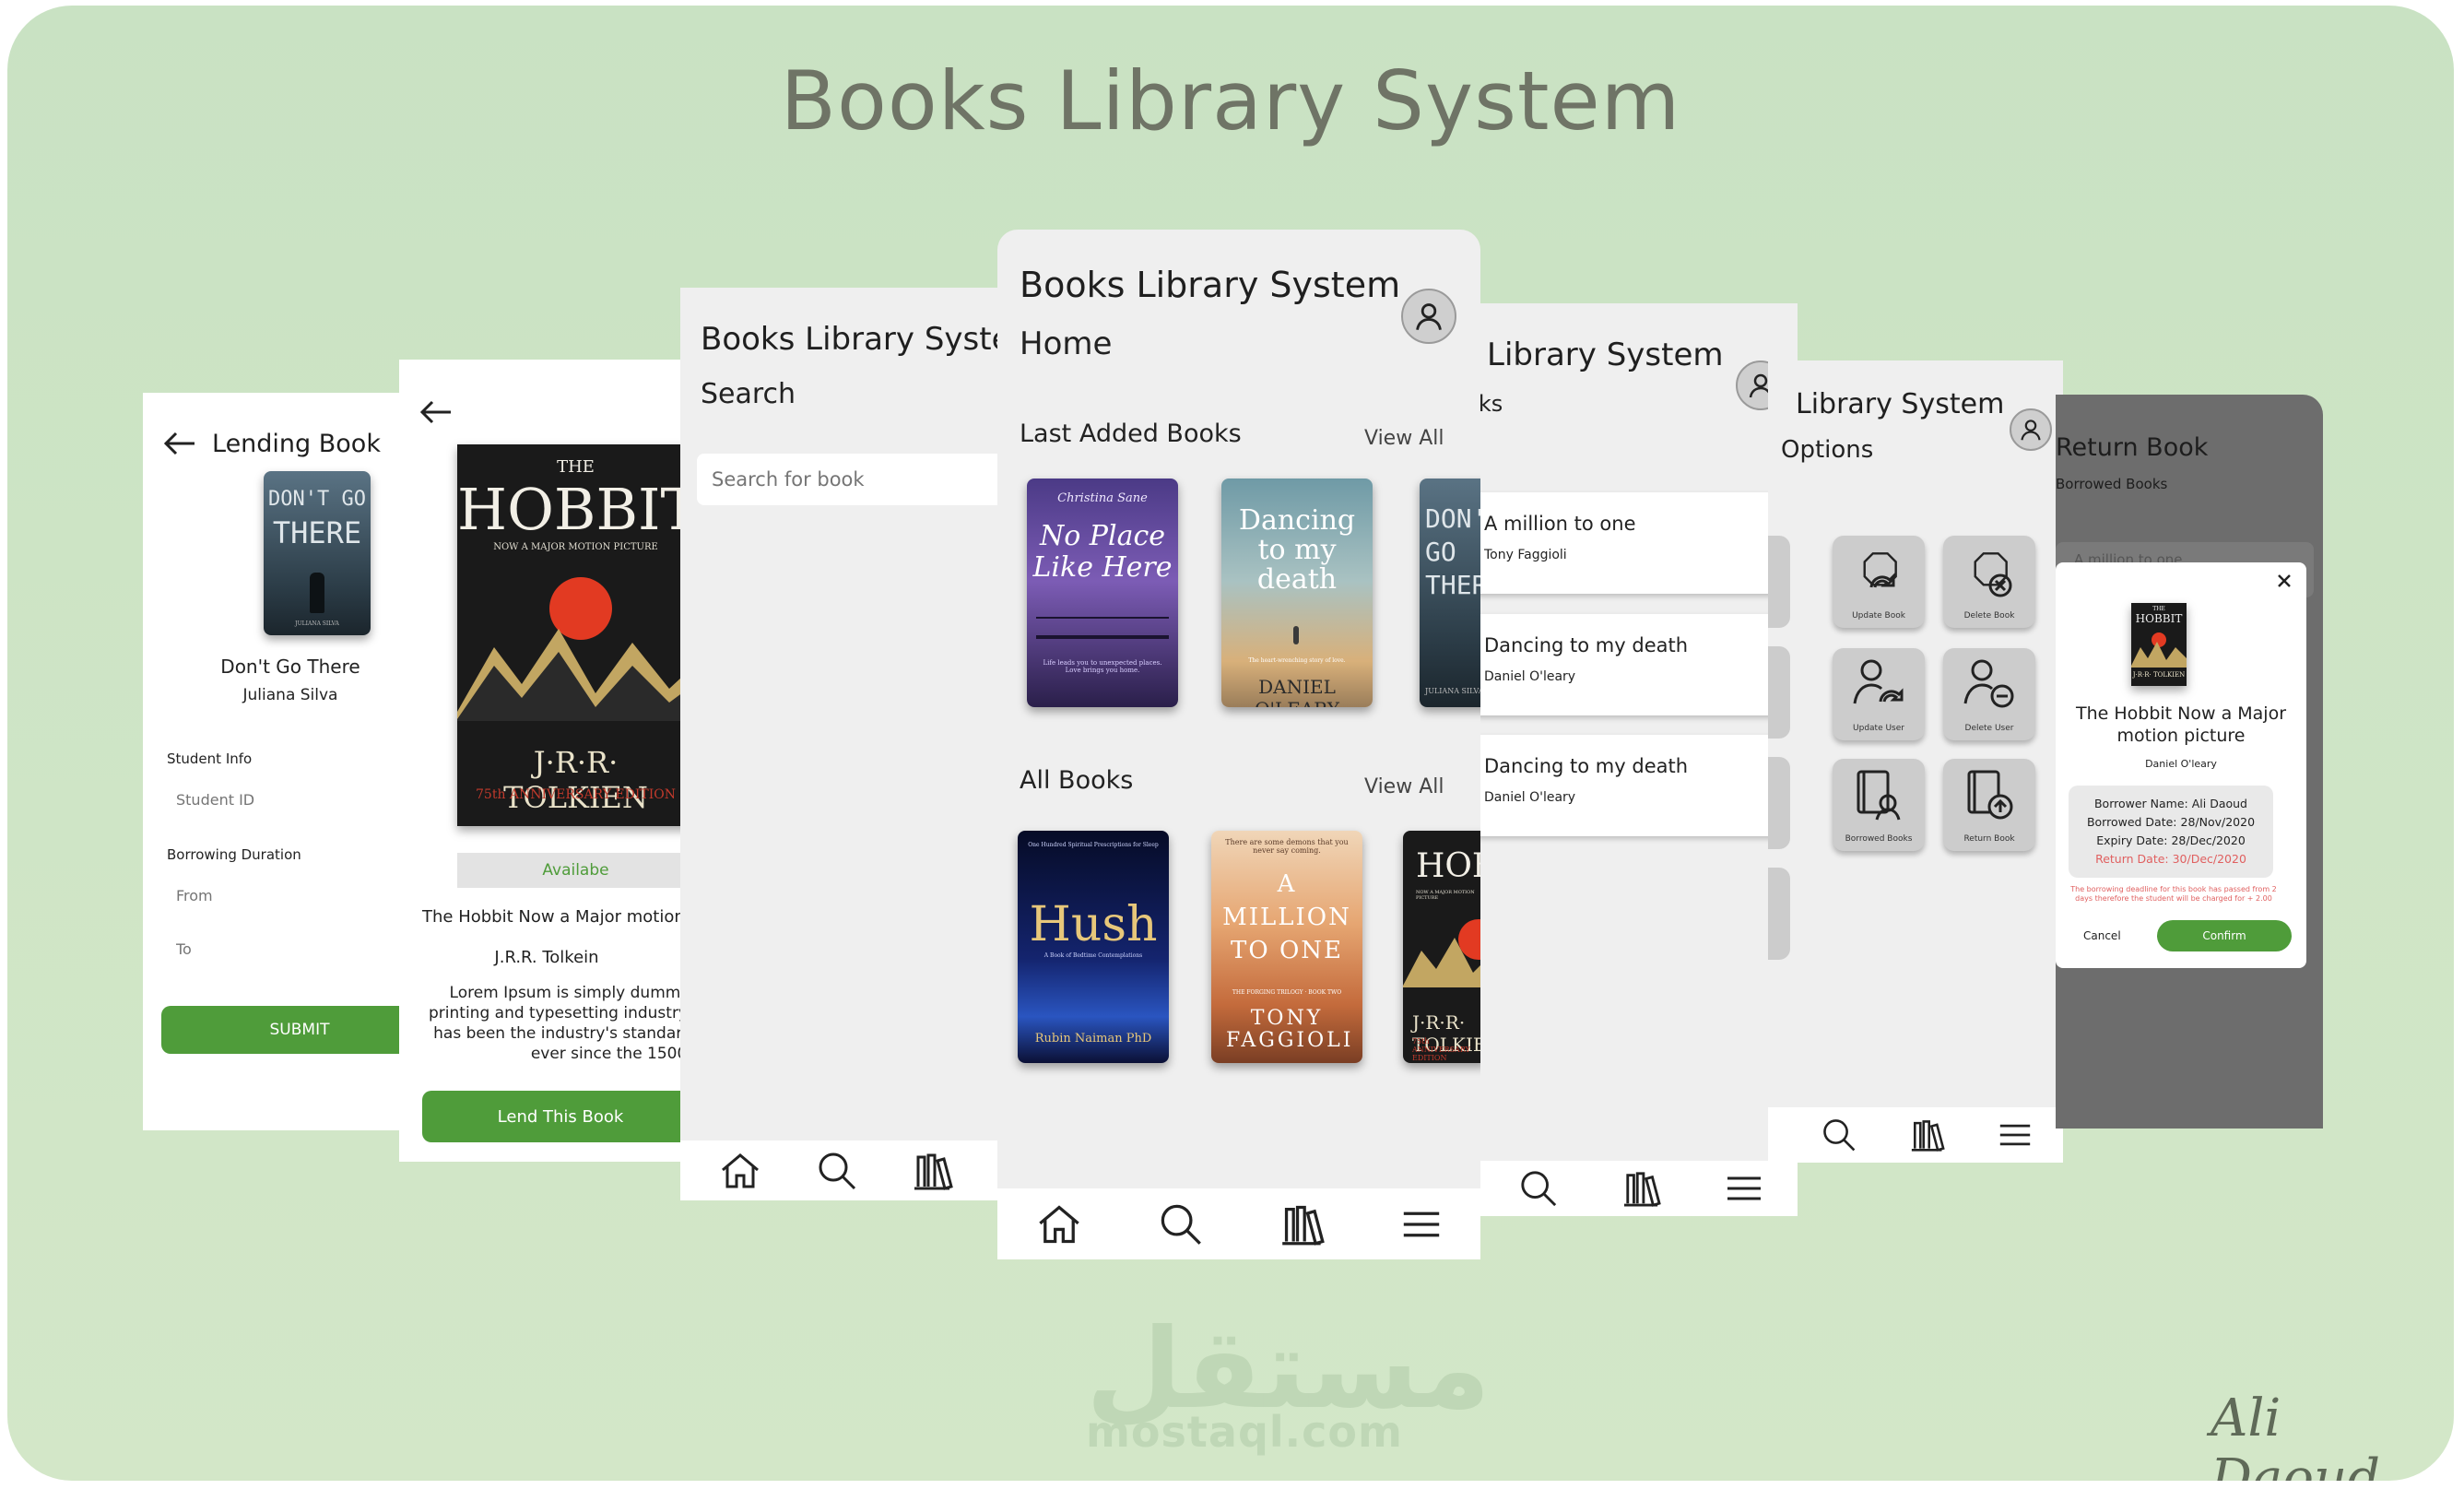 The image size is (2464, 1489). Describe the element at coordinates (2102, 935) in the screenshot. I see `cancel-button: Cancel` at that location.